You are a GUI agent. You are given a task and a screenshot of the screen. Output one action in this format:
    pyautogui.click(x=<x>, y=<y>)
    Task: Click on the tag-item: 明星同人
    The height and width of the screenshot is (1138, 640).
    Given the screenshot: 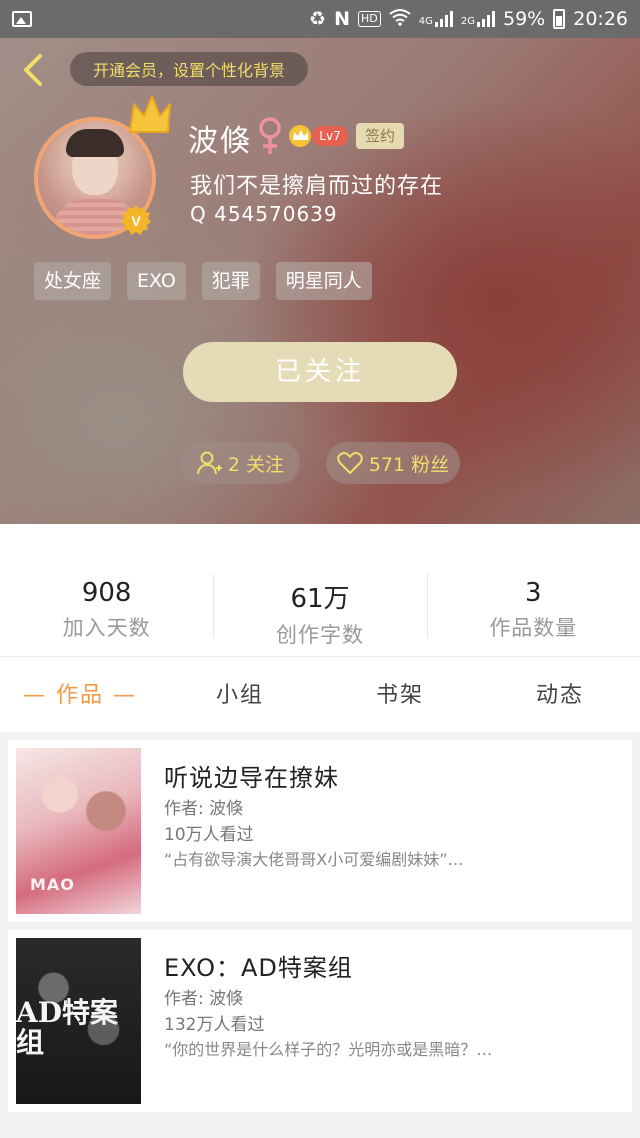 What is the action you would take?
    pyautogui.click(x=323, y=281)
    